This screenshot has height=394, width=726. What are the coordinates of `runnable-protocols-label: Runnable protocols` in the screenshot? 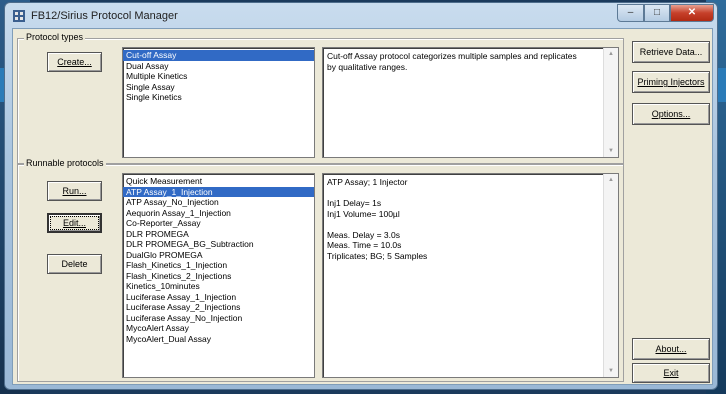 It's located at (65, 163).